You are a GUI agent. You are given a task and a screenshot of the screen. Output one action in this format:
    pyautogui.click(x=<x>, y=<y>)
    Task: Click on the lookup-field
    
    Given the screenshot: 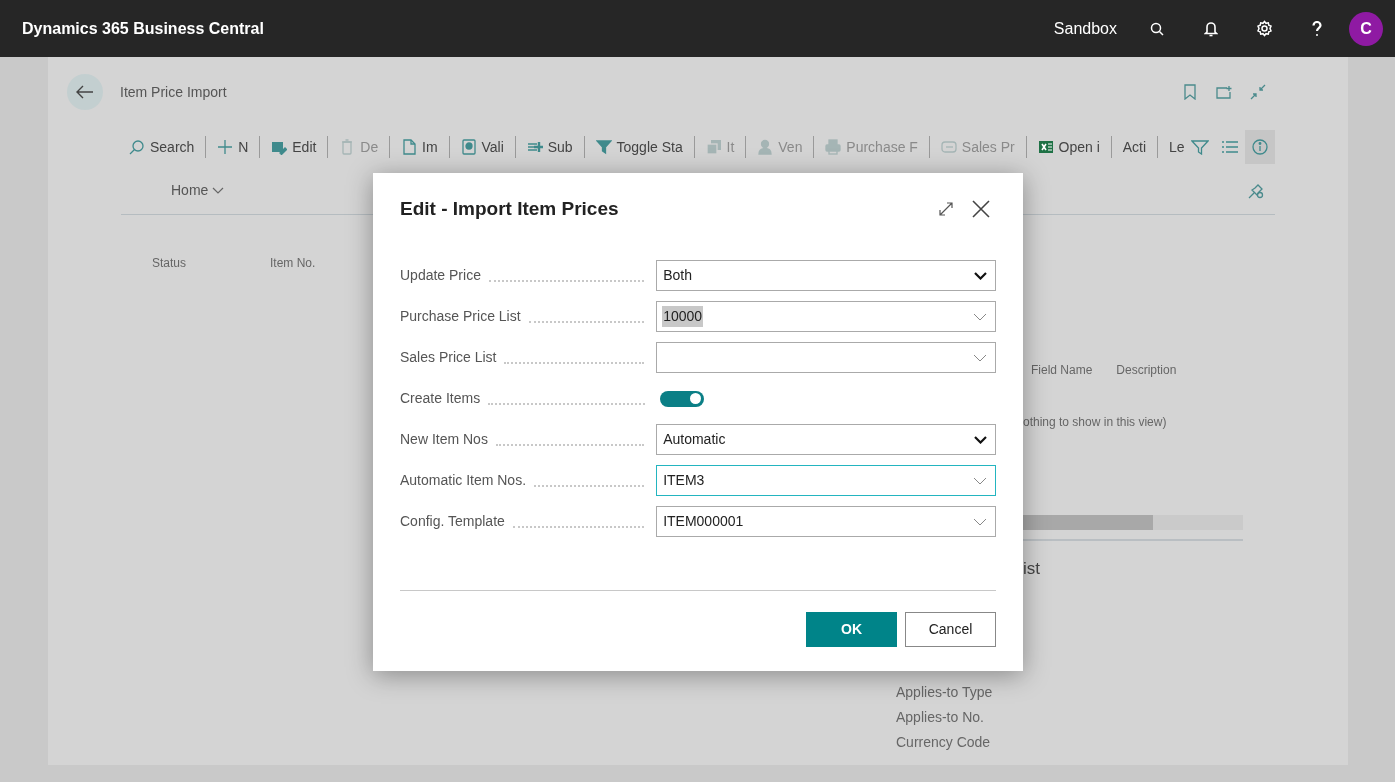 What is the action you would take?
    pyautogui.click(x=826, y=357)
    